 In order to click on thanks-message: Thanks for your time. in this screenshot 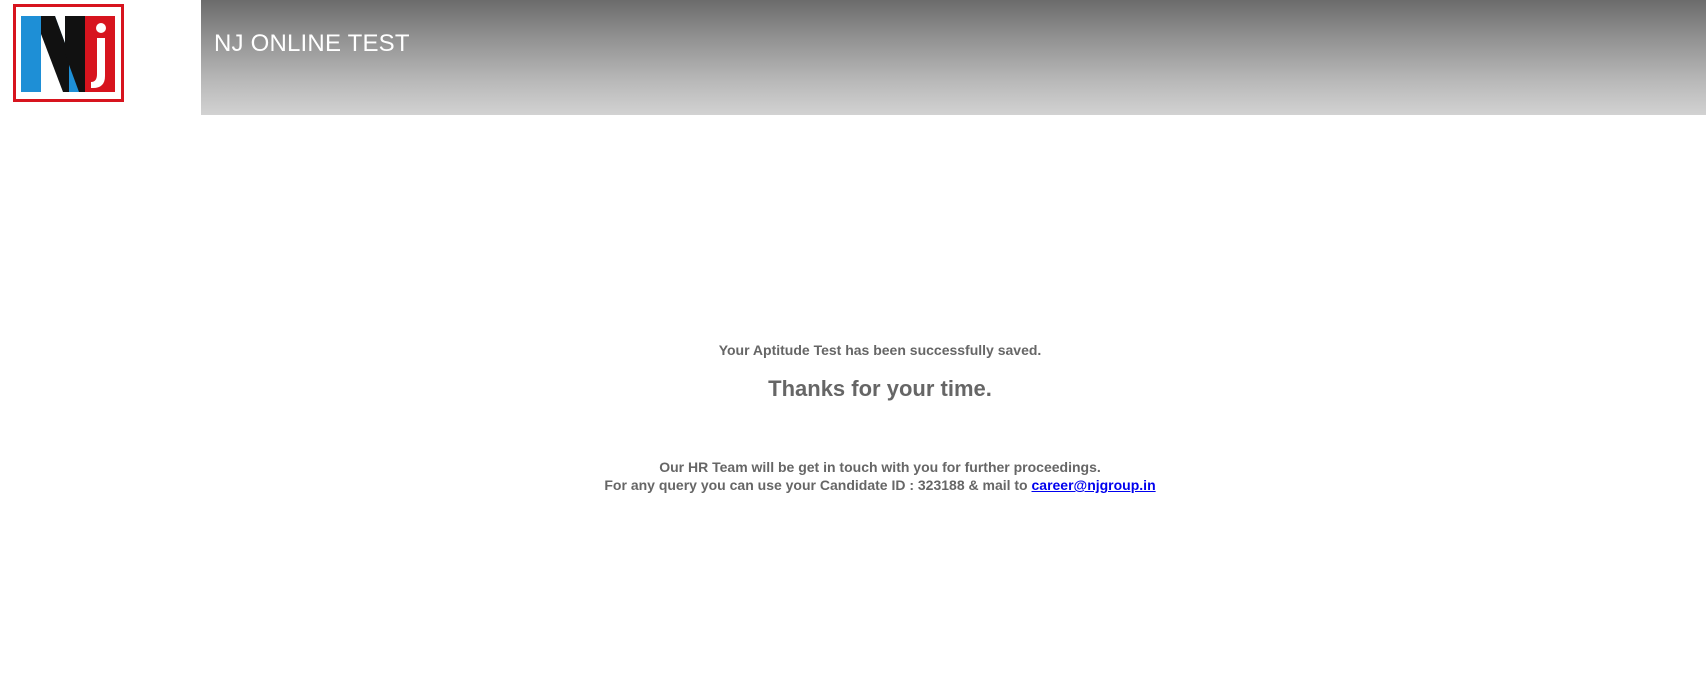, I will do `click(880, 388)`.